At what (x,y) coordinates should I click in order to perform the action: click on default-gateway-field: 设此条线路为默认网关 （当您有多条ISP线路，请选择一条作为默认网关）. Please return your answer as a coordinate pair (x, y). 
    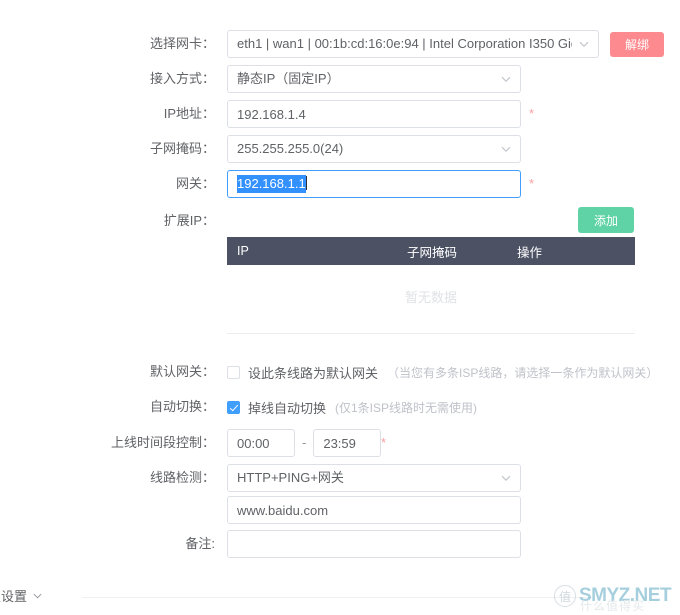
    Looking at the image, I should click on (442, 372).